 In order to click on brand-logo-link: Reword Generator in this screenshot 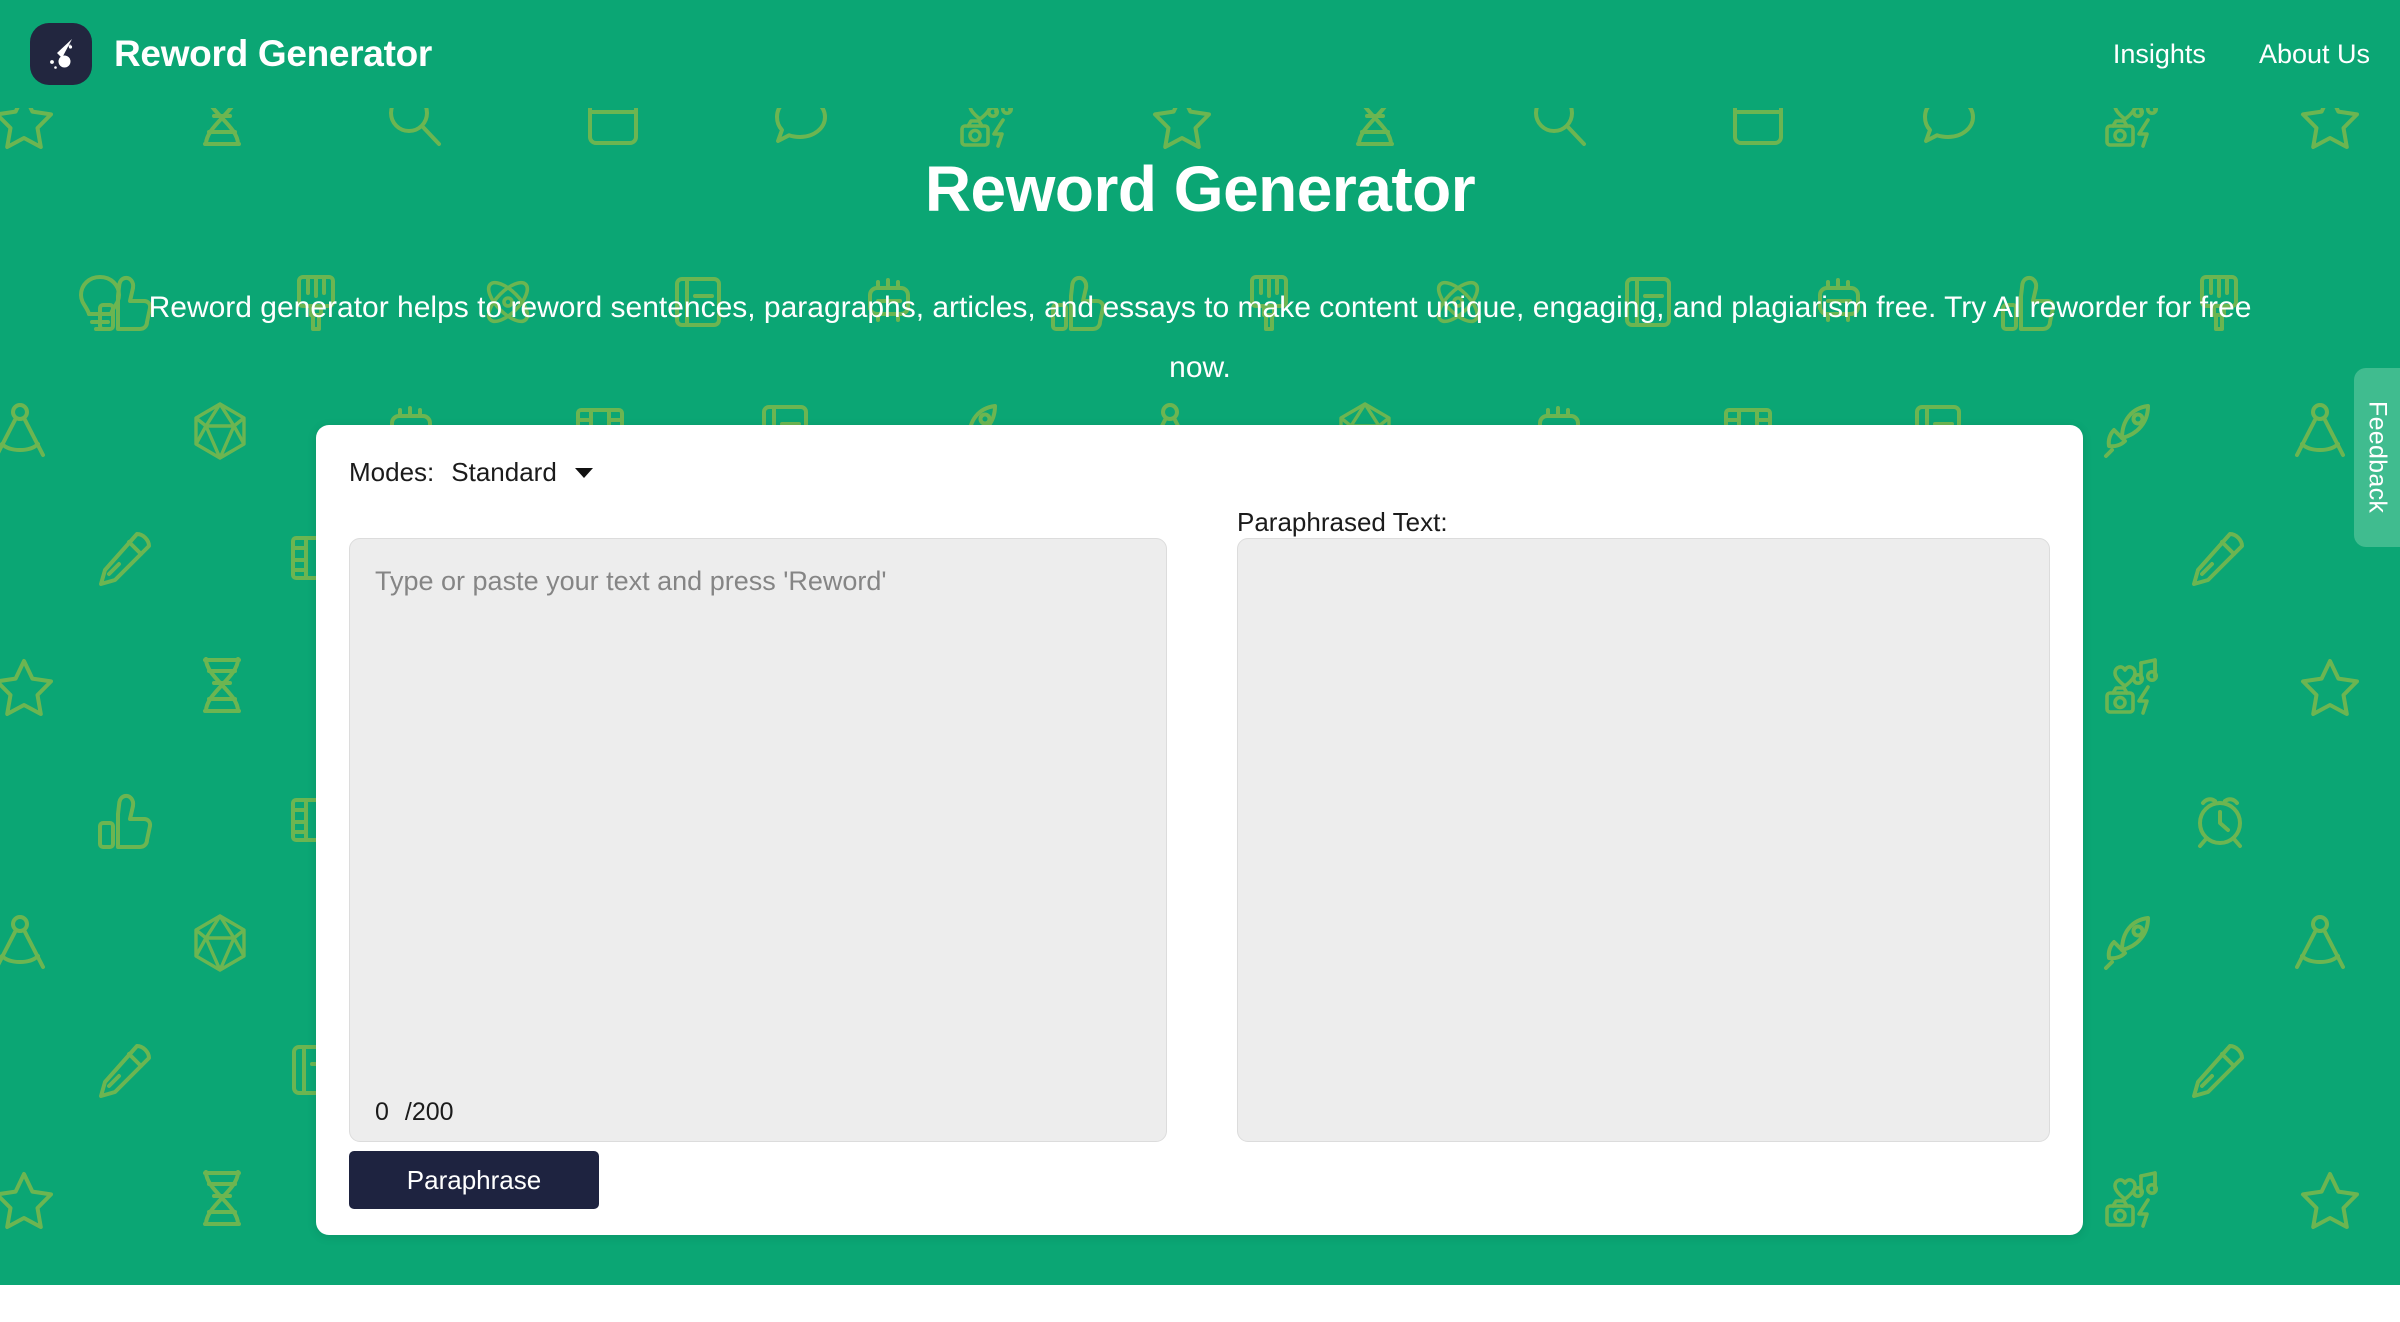, I will do `click(231, 54)`.